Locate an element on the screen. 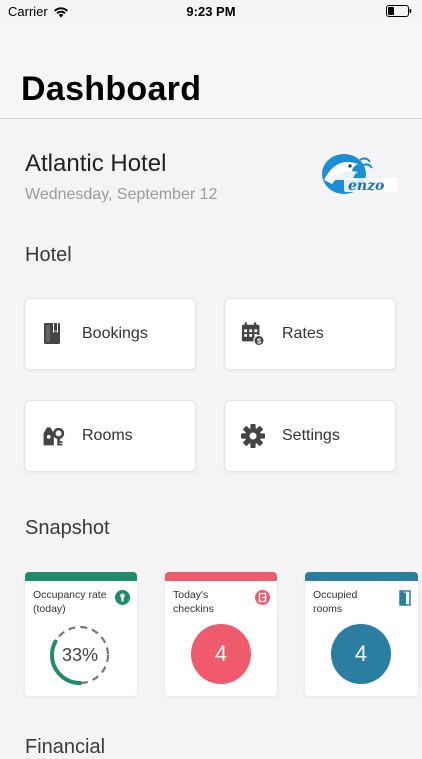 Image resolution: width=422 pixels, height=759 pixels. status-bar: Carrier 9:23 PM is located at coordinates (211, 11).